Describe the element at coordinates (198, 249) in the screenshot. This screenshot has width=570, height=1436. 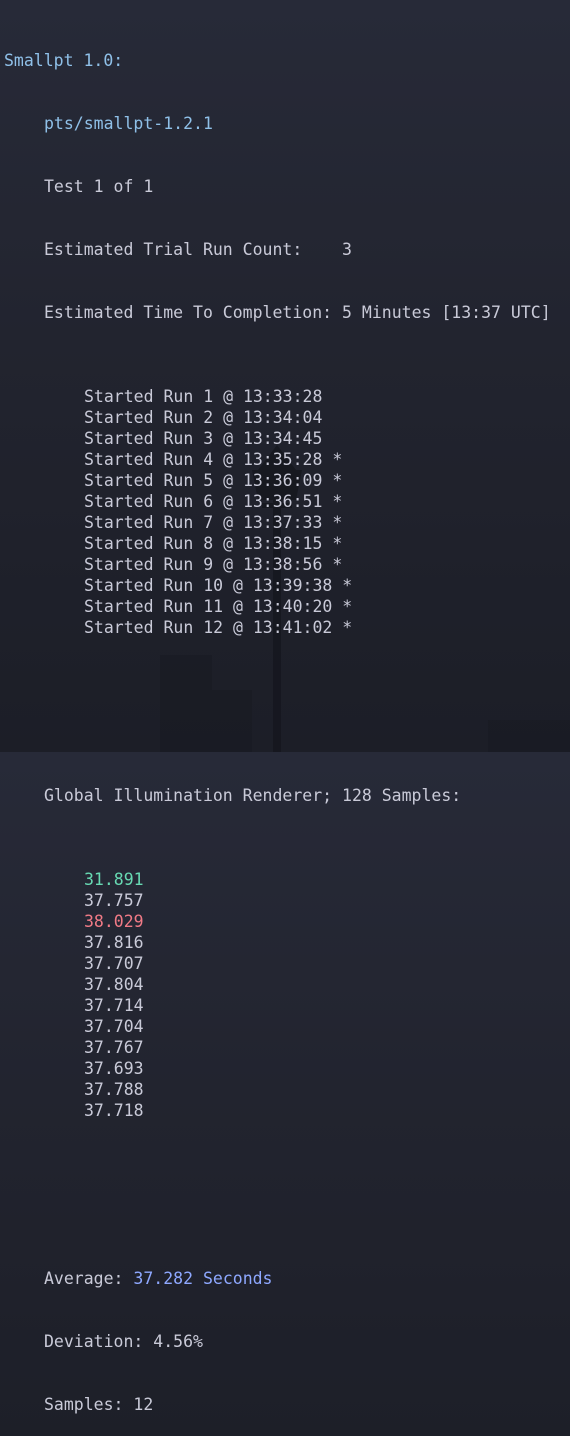
I see `trial-run-count: Estimated Trial Run Count: 3` at that location.